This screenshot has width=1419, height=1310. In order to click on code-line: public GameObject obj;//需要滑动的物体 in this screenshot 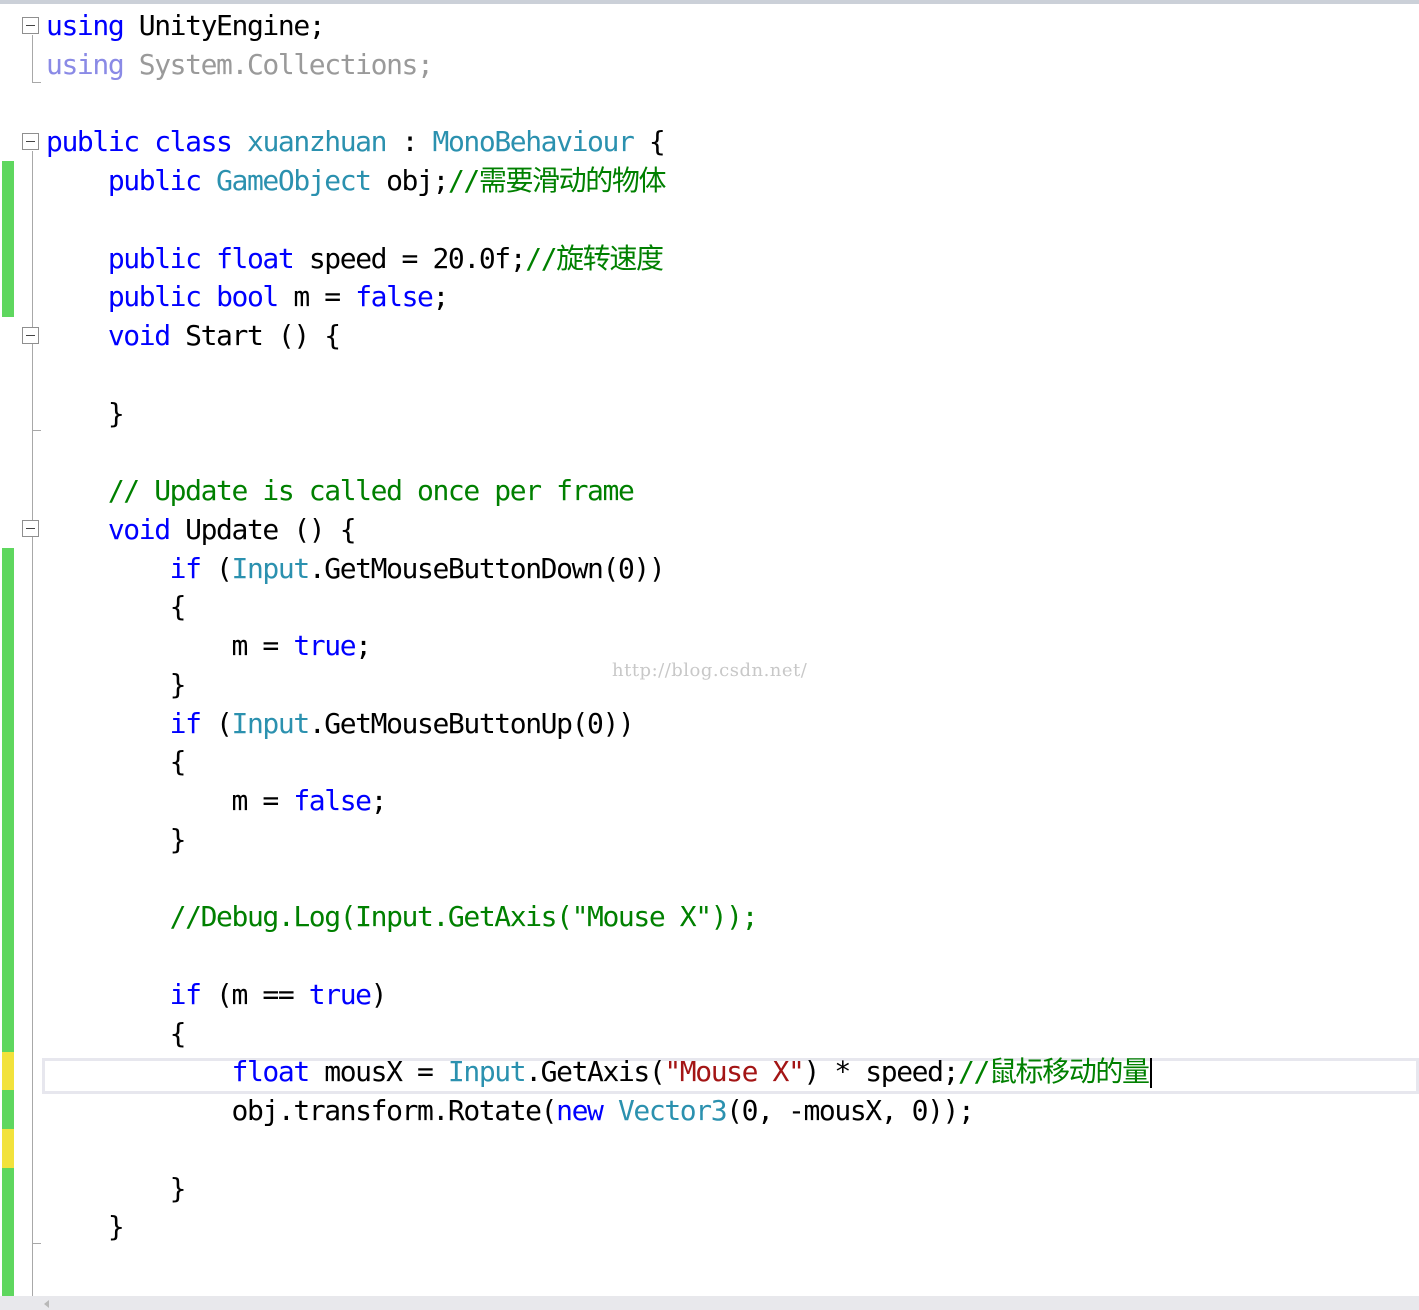, I will do `click(732, 180)`.